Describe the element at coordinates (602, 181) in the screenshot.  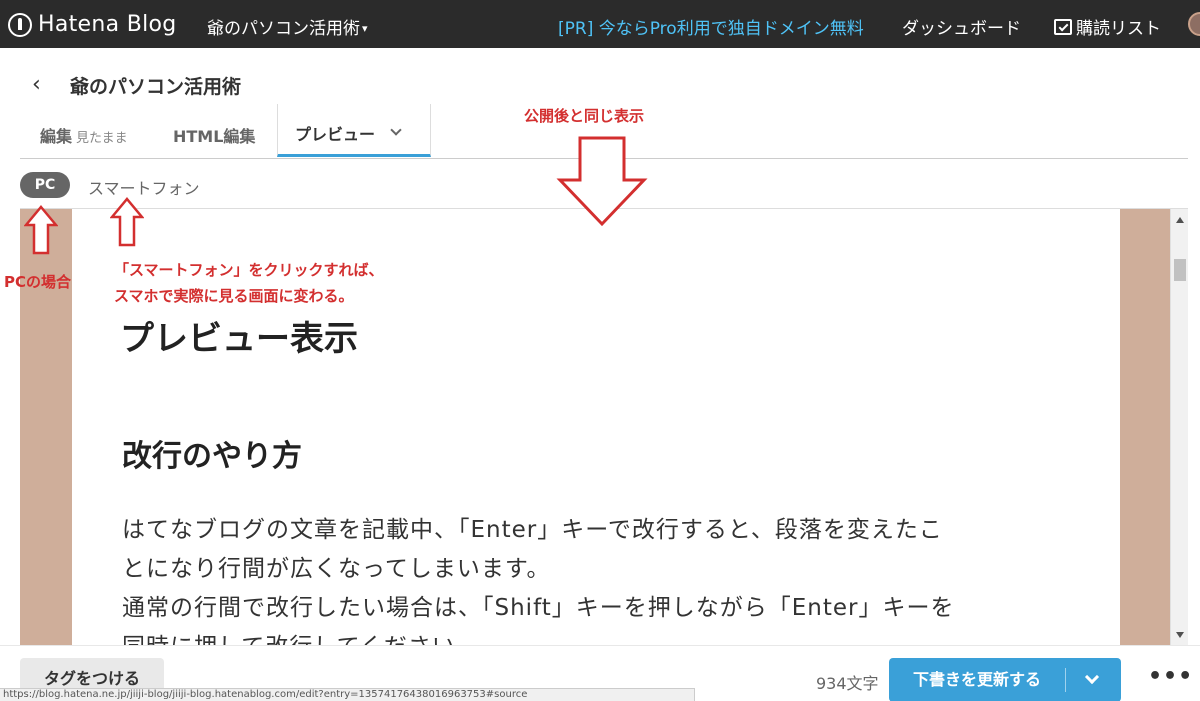
I see `big-down-arrow-icon` at that location.